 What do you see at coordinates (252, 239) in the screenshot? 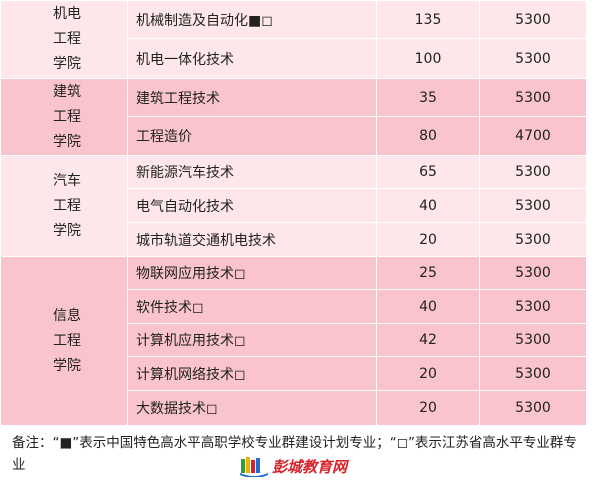
I see `major-cell: 城市轨道交通机电技术` at bounding box center [252, 239].